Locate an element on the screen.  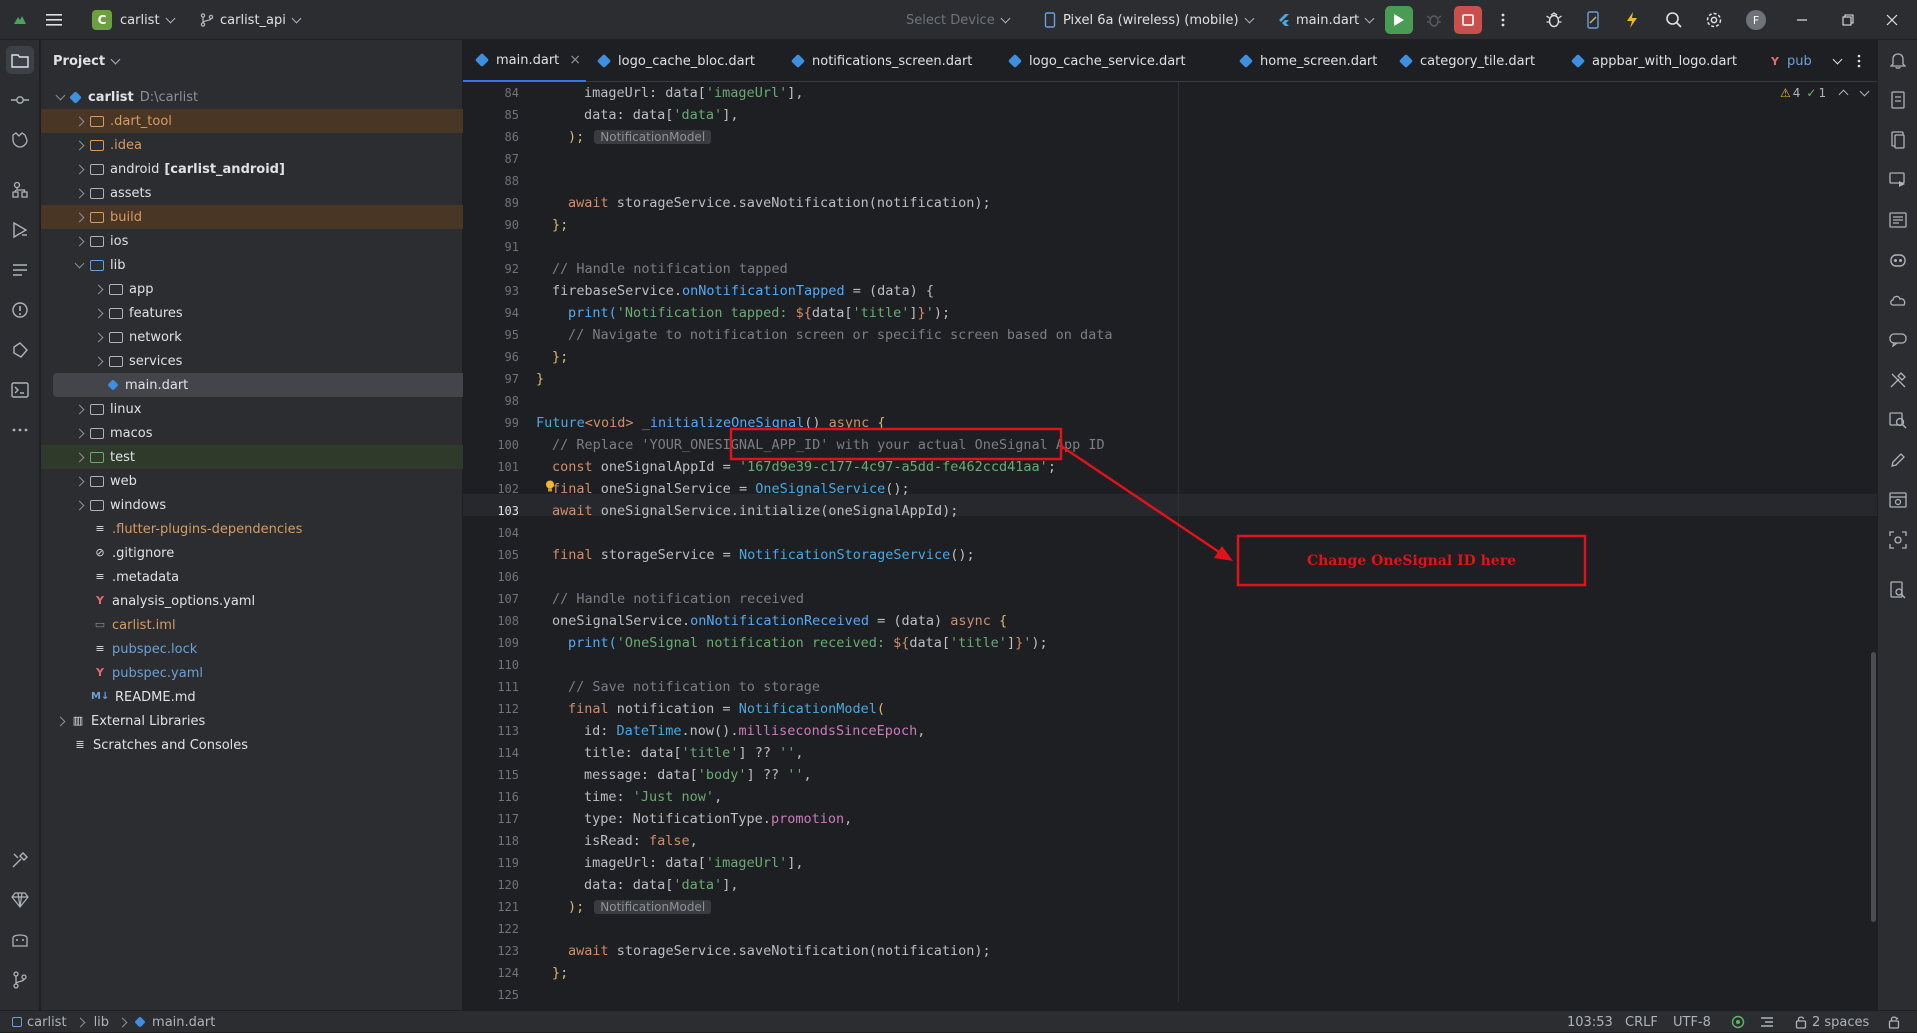
annotation-label: Change OneSignal ID here is located at coordinates (1411, 560).